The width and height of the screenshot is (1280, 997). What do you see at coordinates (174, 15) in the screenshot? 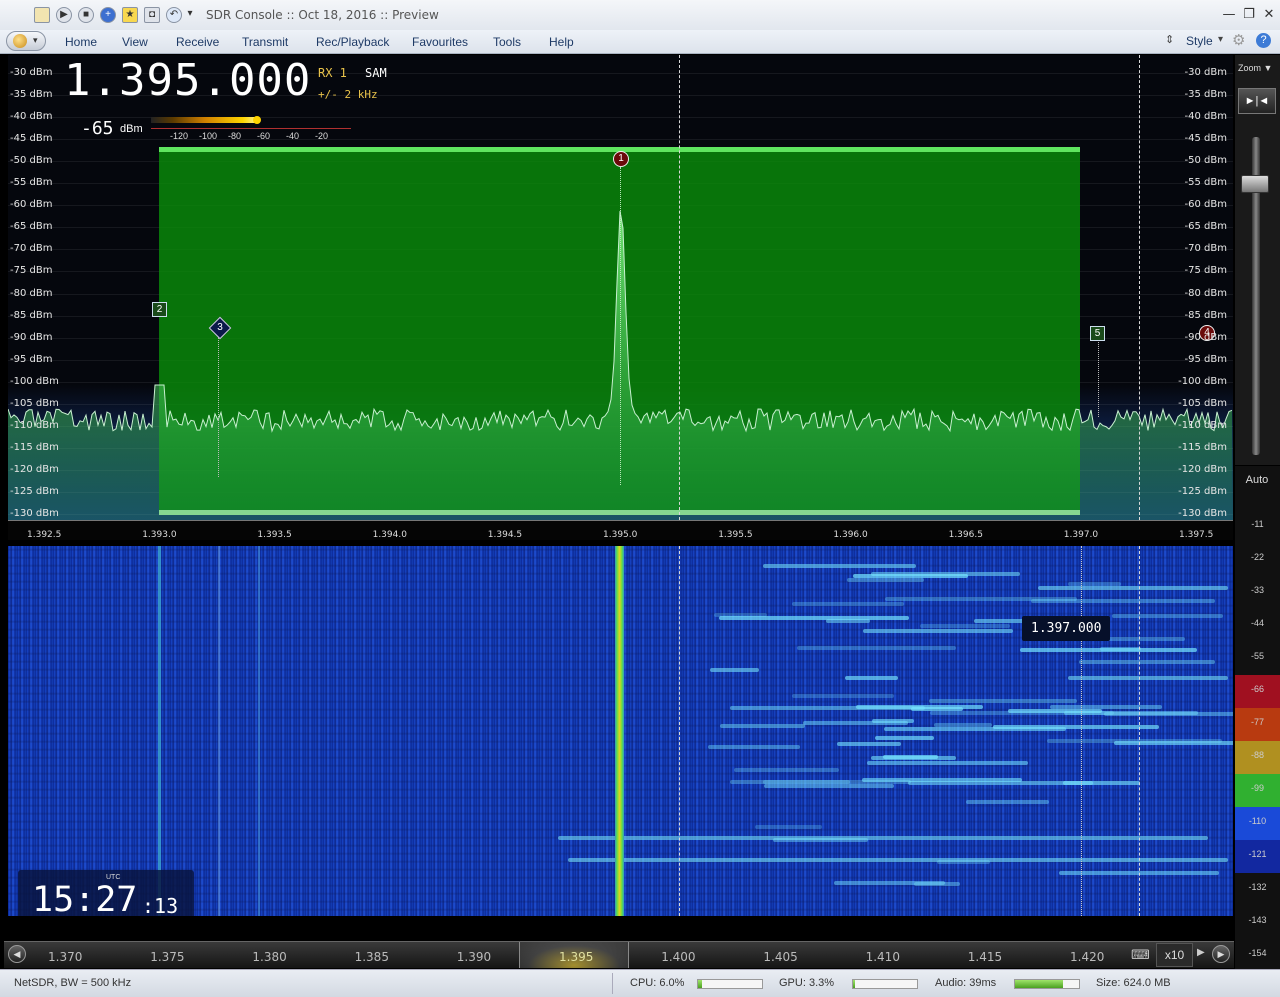
I see `undo-icon: ↶` at bounding box center [174, 15].